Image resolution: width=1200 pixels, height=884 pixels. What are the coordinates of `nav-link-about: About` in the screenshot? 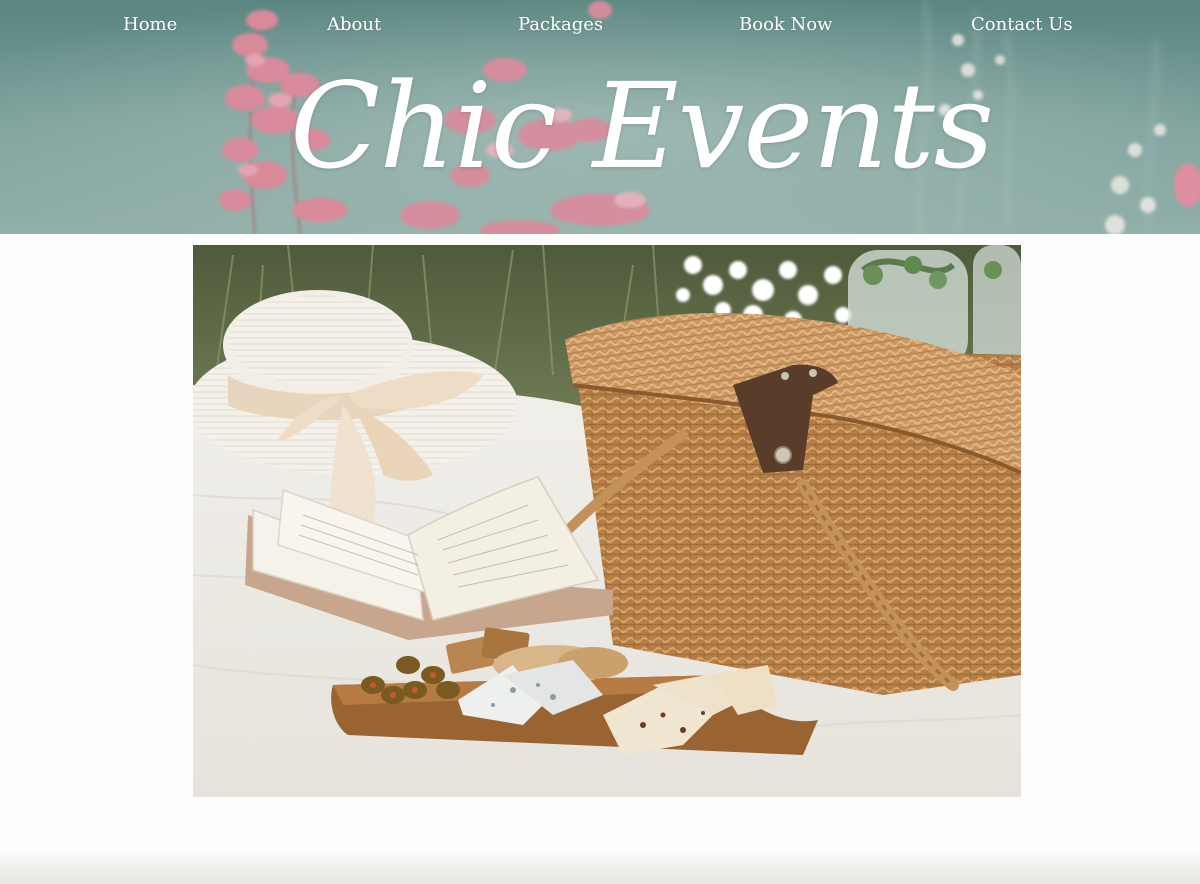 It's located at (354, 25).